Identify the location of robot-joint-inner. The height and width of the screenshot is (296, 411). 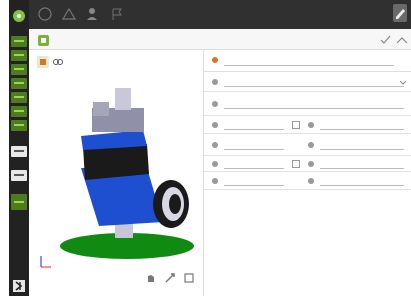
(175, 204).